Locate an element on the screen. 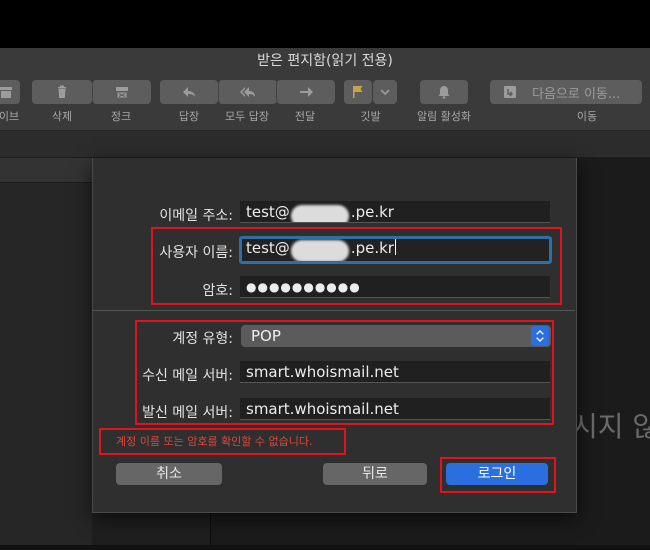 This screenshot has width=650, height=550. notify-label: 알림 활성화 is located at coordinates (444, 116).